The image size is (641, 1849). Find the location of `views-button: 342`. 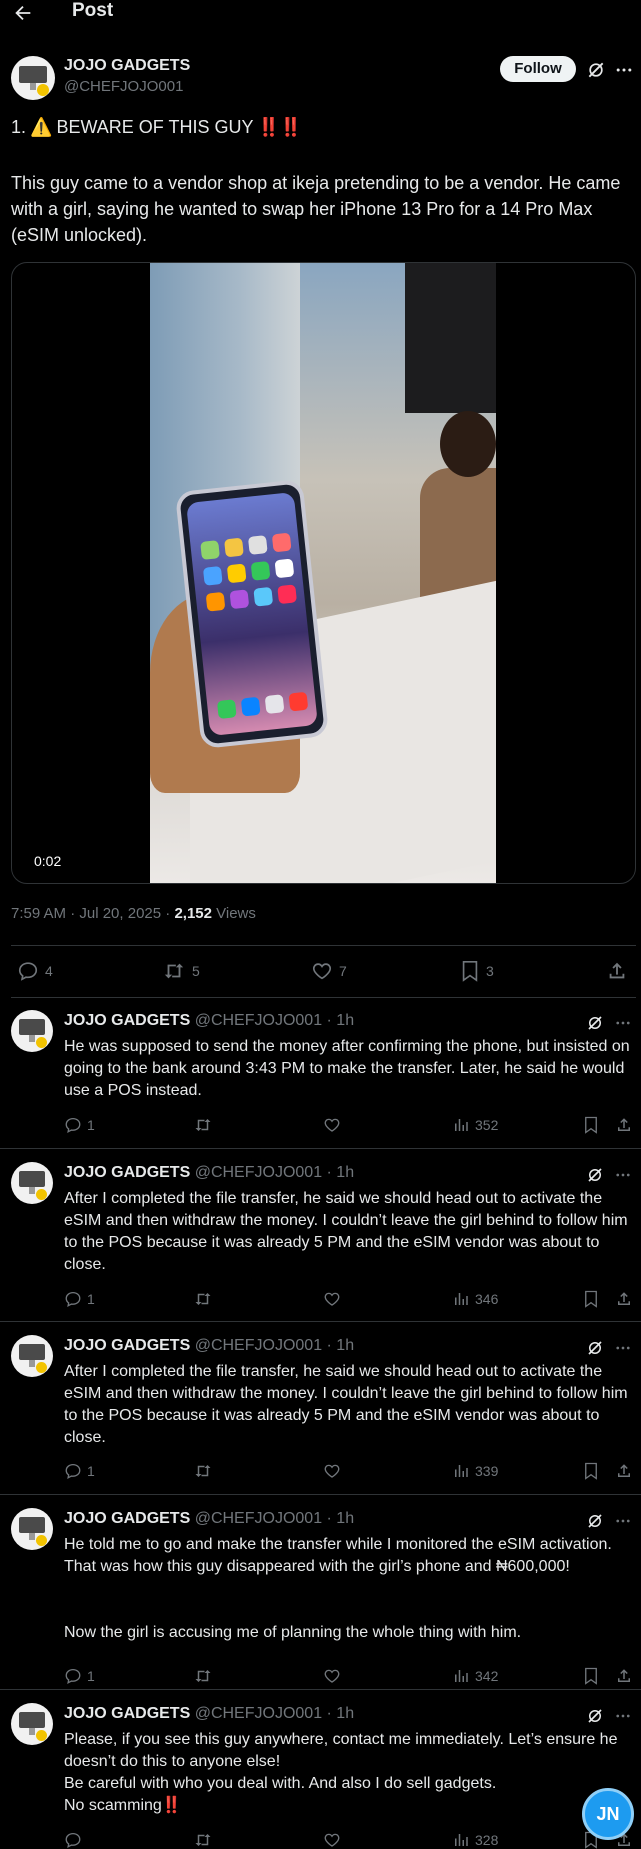

views-button: 342 is located at coordinates (475, 1676).